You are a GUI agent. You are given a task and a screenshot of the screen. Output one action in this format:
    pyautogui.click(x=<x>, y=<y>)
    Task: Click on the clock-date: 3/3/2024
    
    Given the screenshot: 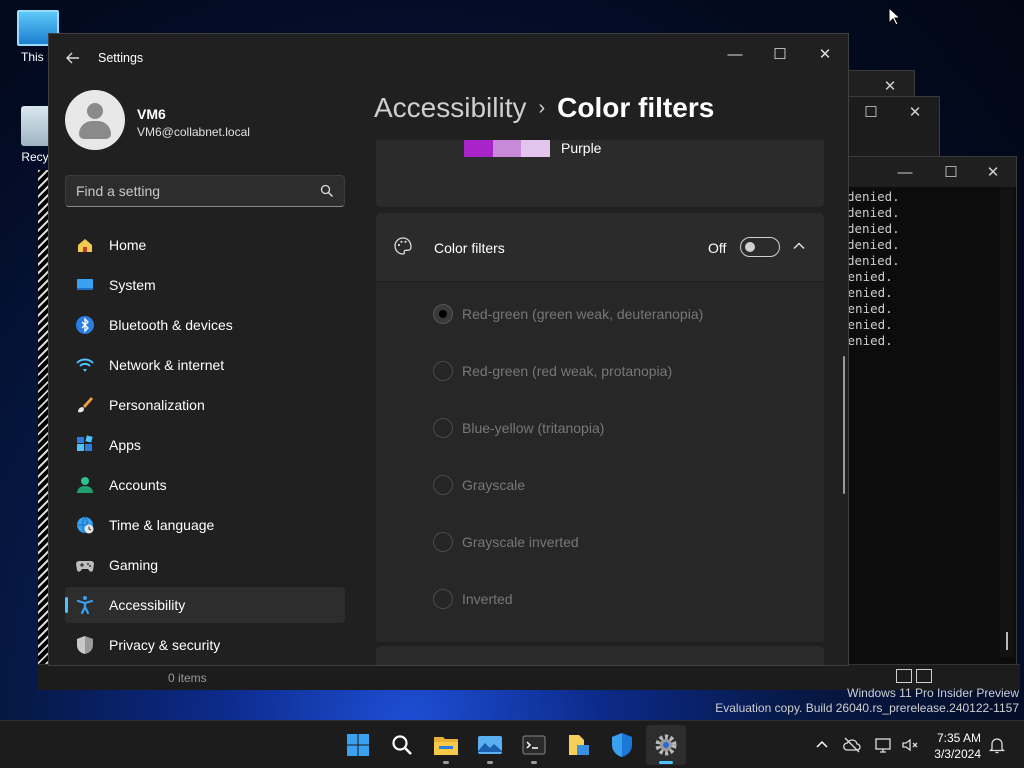 What is the action you would take?
    pyautogui.click(x=957, y=754)
    